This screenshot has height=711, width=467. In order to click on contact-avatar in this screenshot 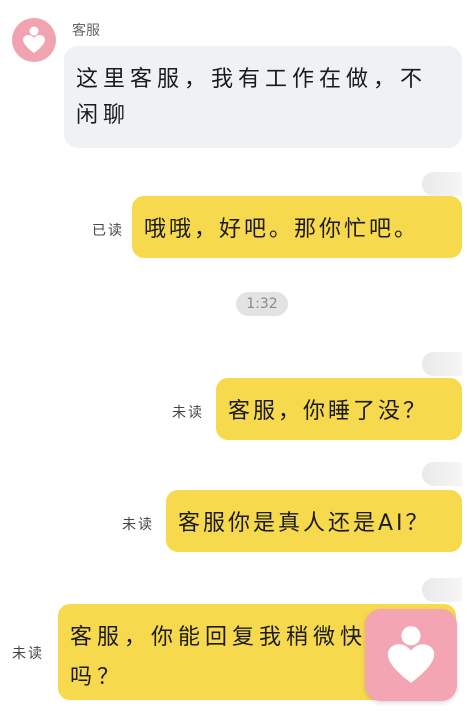, I will do `click(34, 40)`.